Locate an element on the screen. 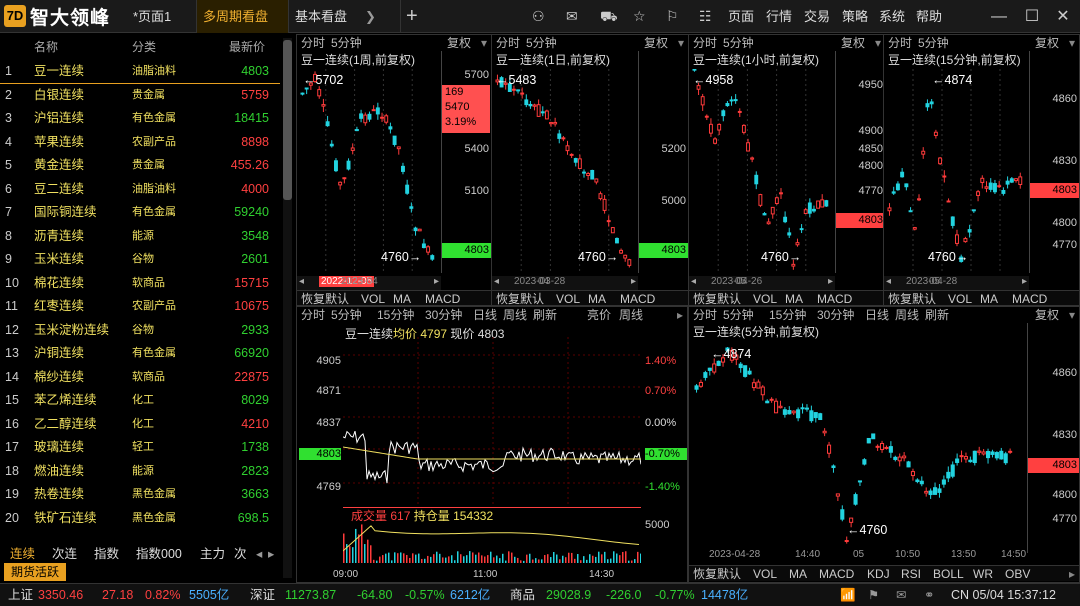 The image size is (1080, 606). header-price: 最新价 is located at coordinates (247, 46).